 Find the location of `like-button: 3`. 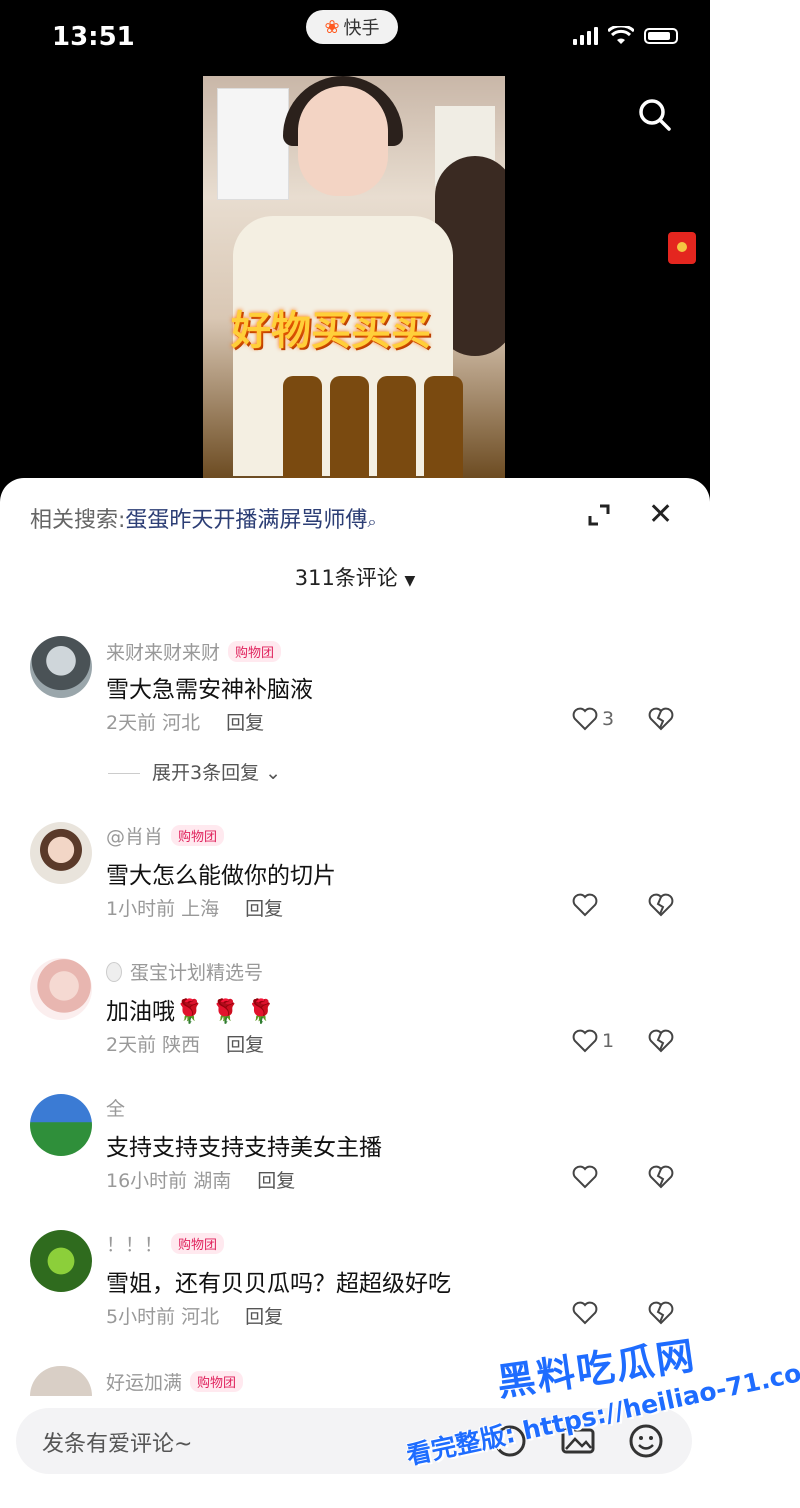

like-button: 3 is located at coordinates (593, 719).